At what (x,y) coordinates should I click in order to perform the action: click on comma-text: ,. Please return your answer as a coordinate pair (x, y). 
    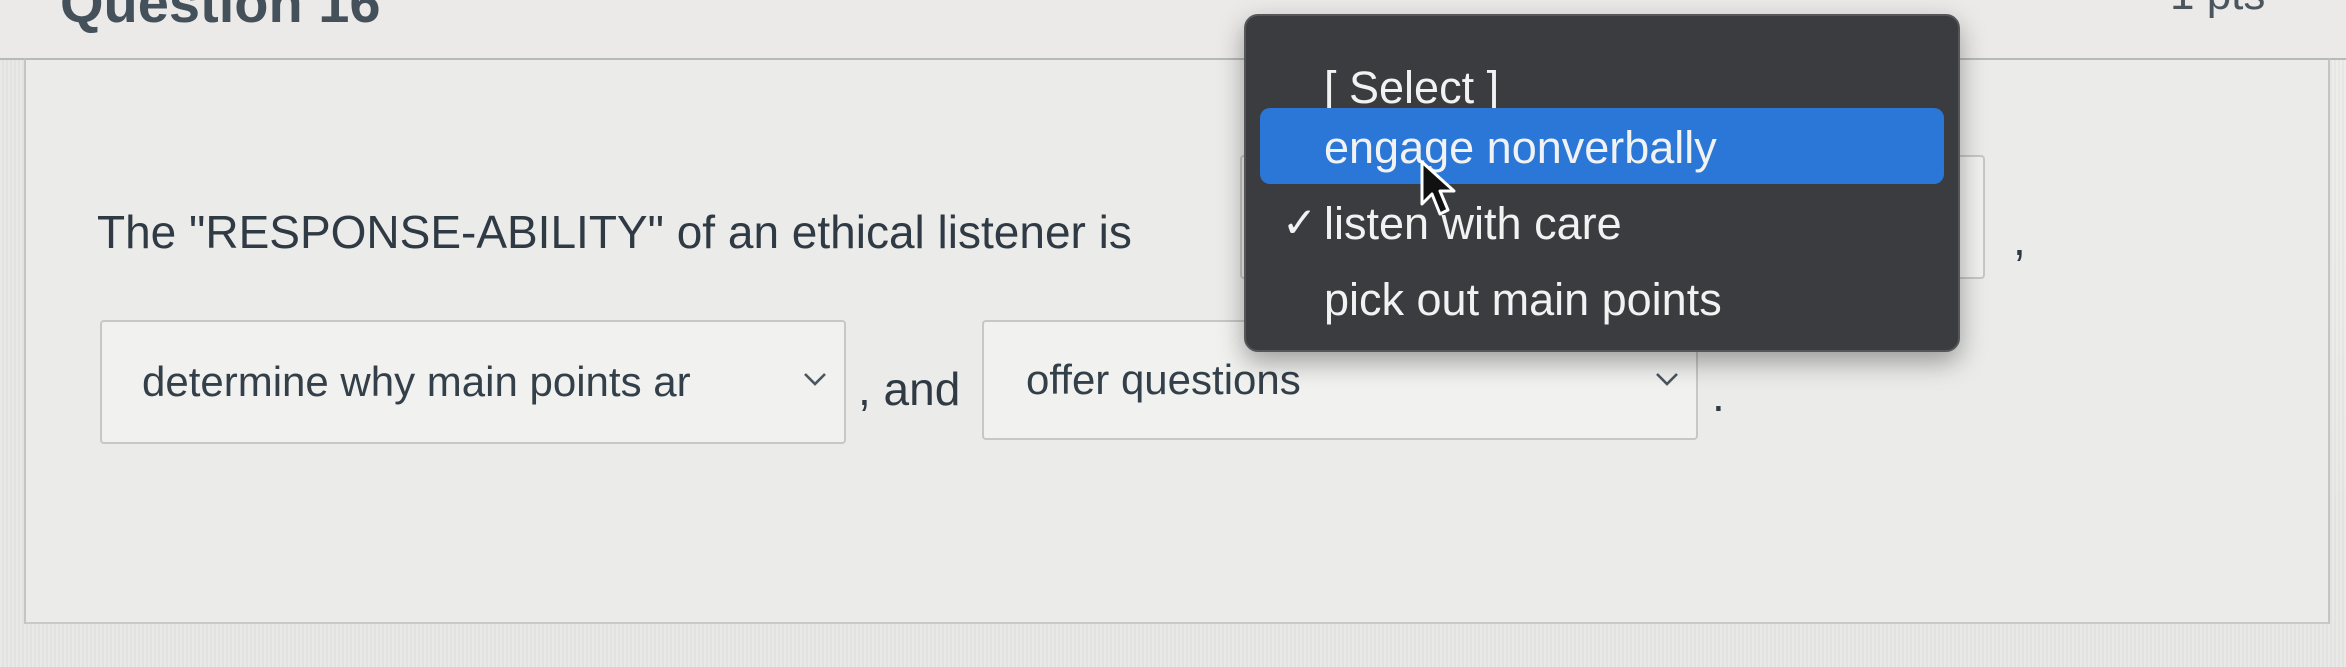
    Looking at the image, I should click on (2019, 239).